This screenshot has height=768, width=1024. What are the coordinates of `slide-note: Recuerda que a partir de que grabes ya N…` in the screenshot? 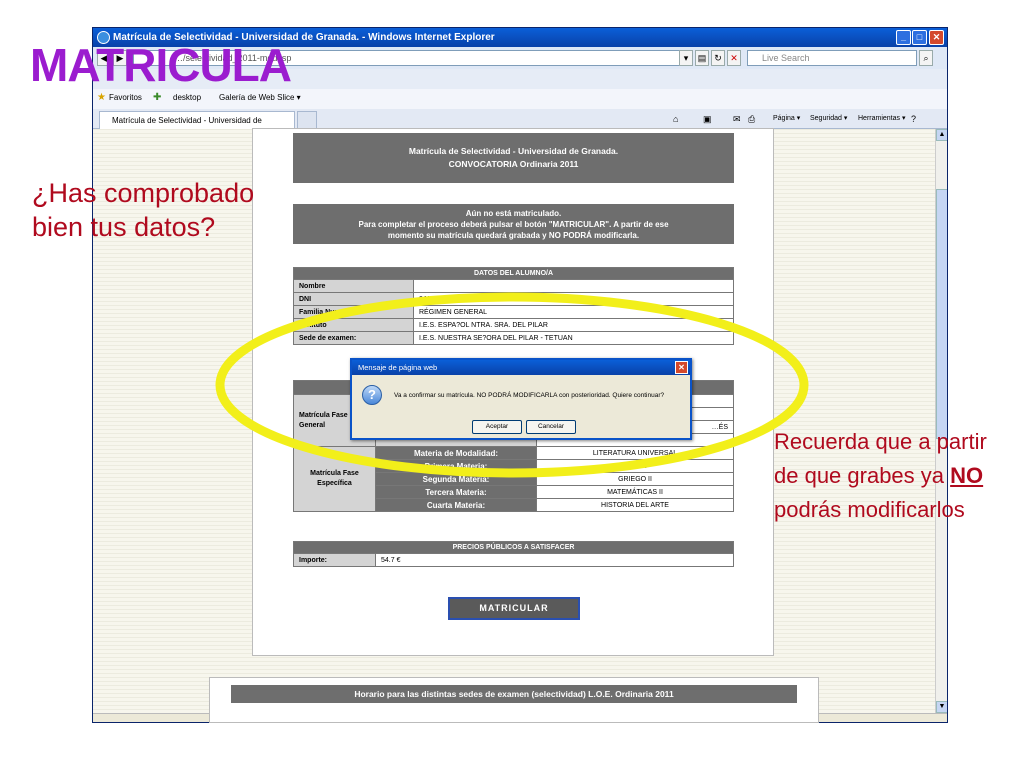 It's located at (884, 476).